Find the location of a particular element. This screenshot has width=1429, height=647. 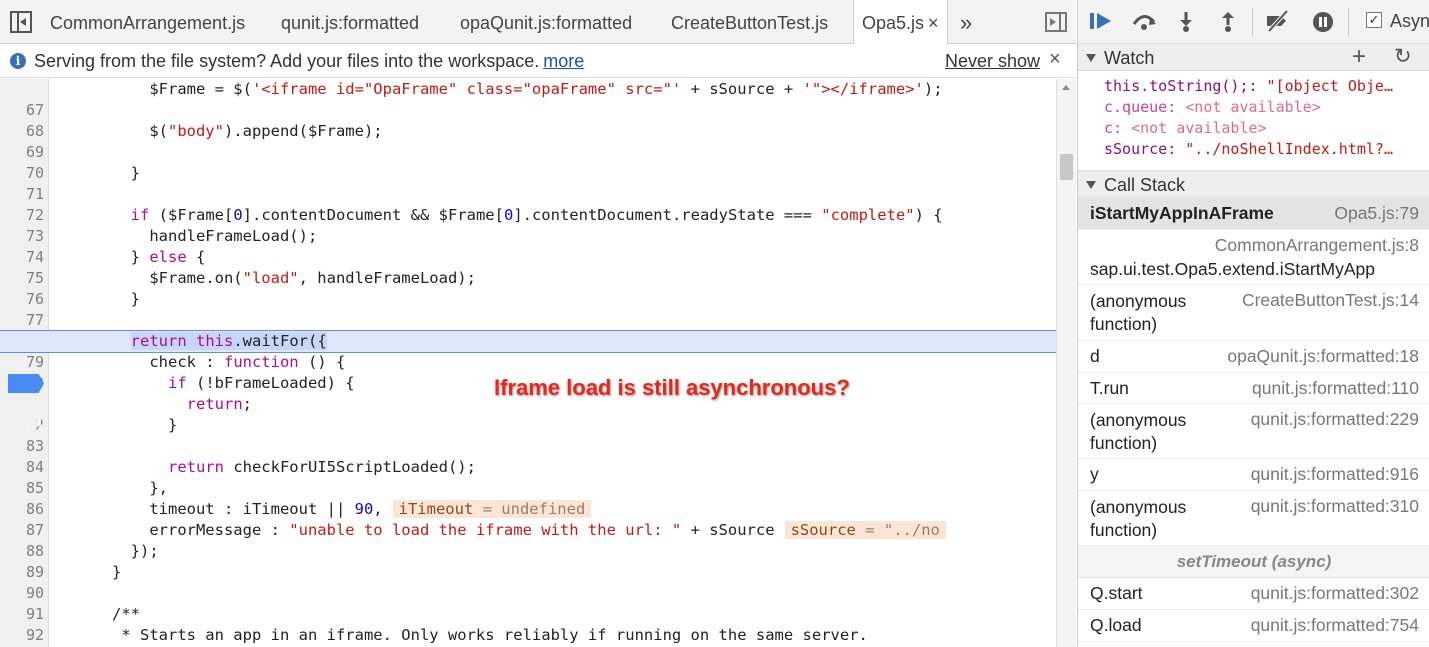

code-line: 84 is located at coordinates (528, 456).